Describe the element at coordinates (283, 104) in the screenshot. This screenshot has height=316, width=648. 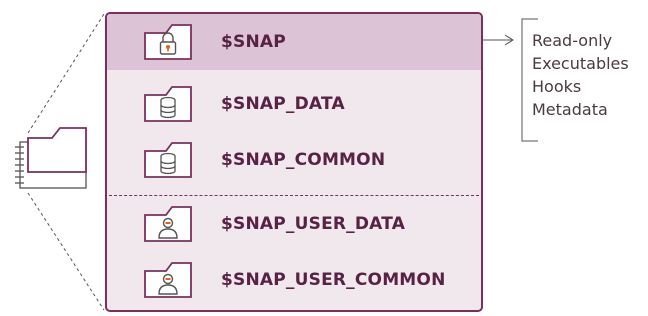
I see `row-snap-data-label: $SNAP_DATA` at that location.